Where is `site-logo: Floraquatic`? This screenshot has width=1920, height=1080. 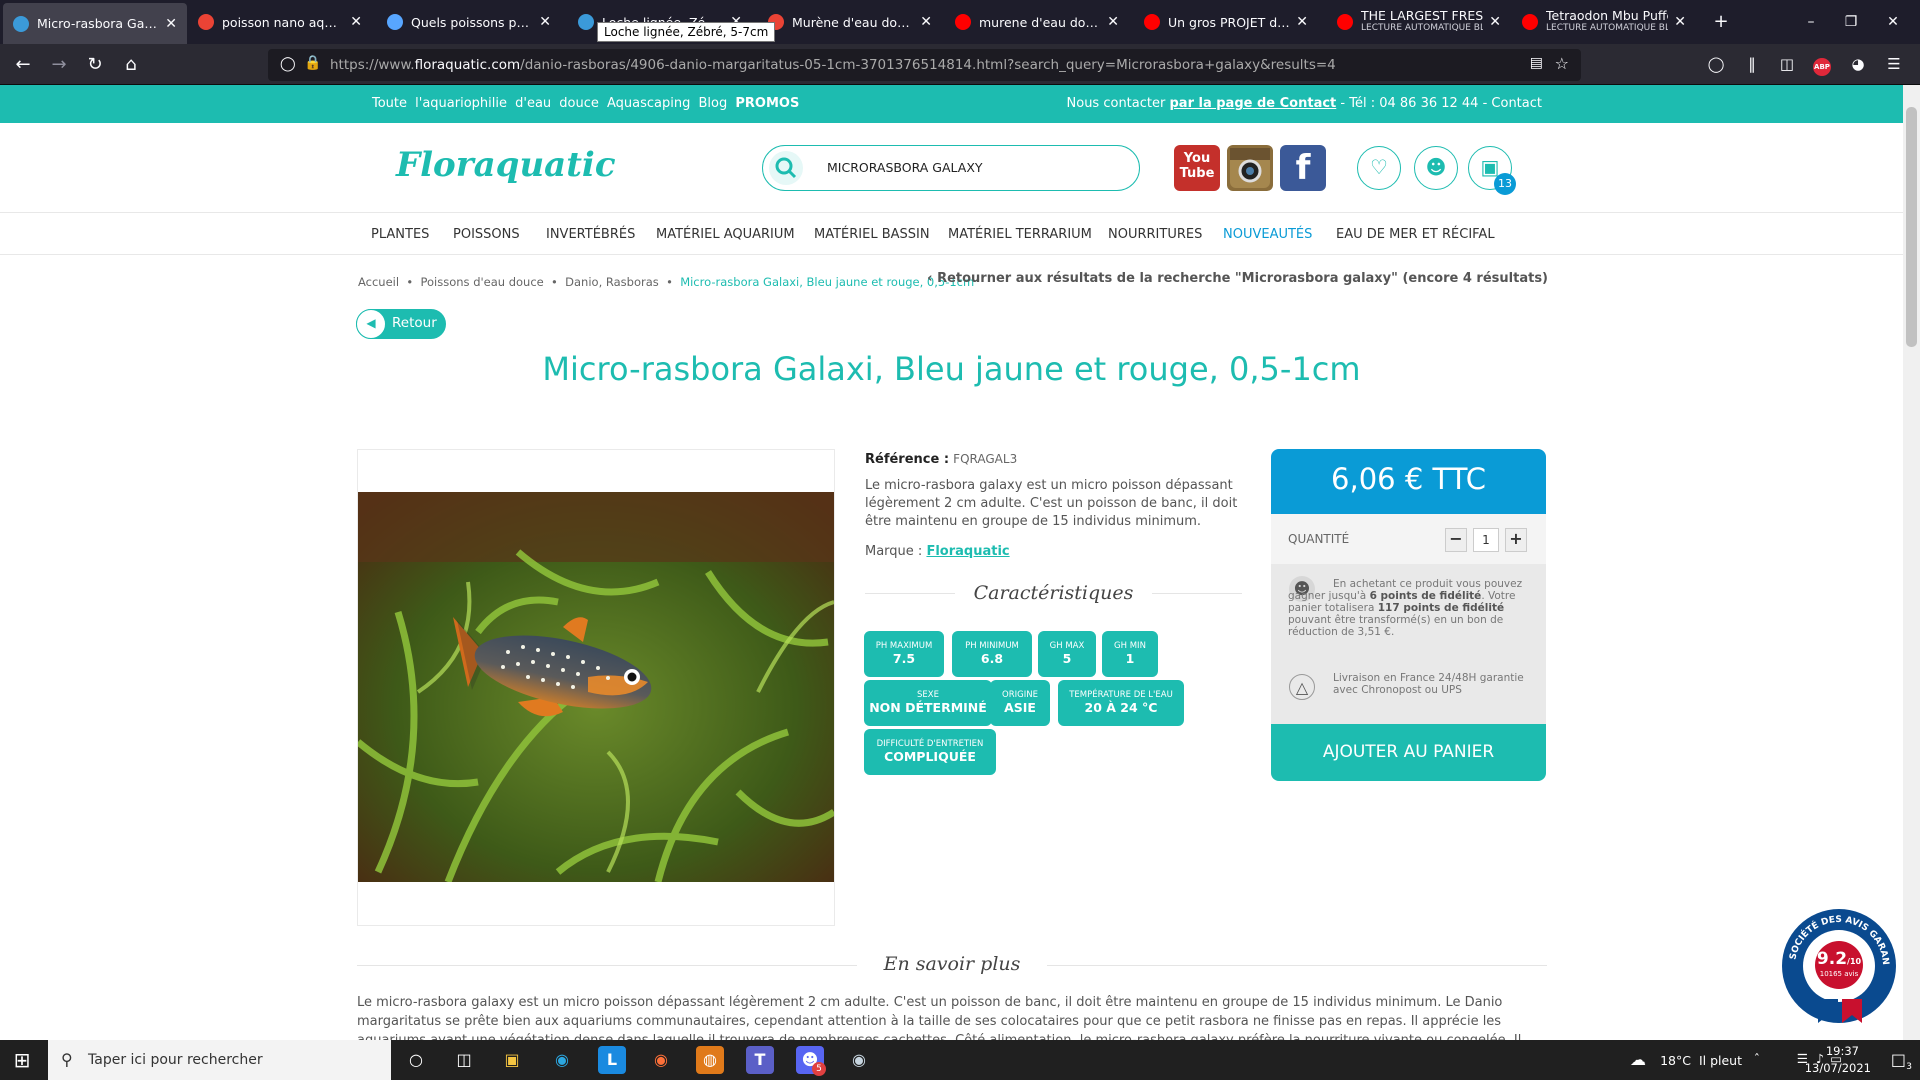 site-logo: Floraquatic is located at coordinates (506, 165).